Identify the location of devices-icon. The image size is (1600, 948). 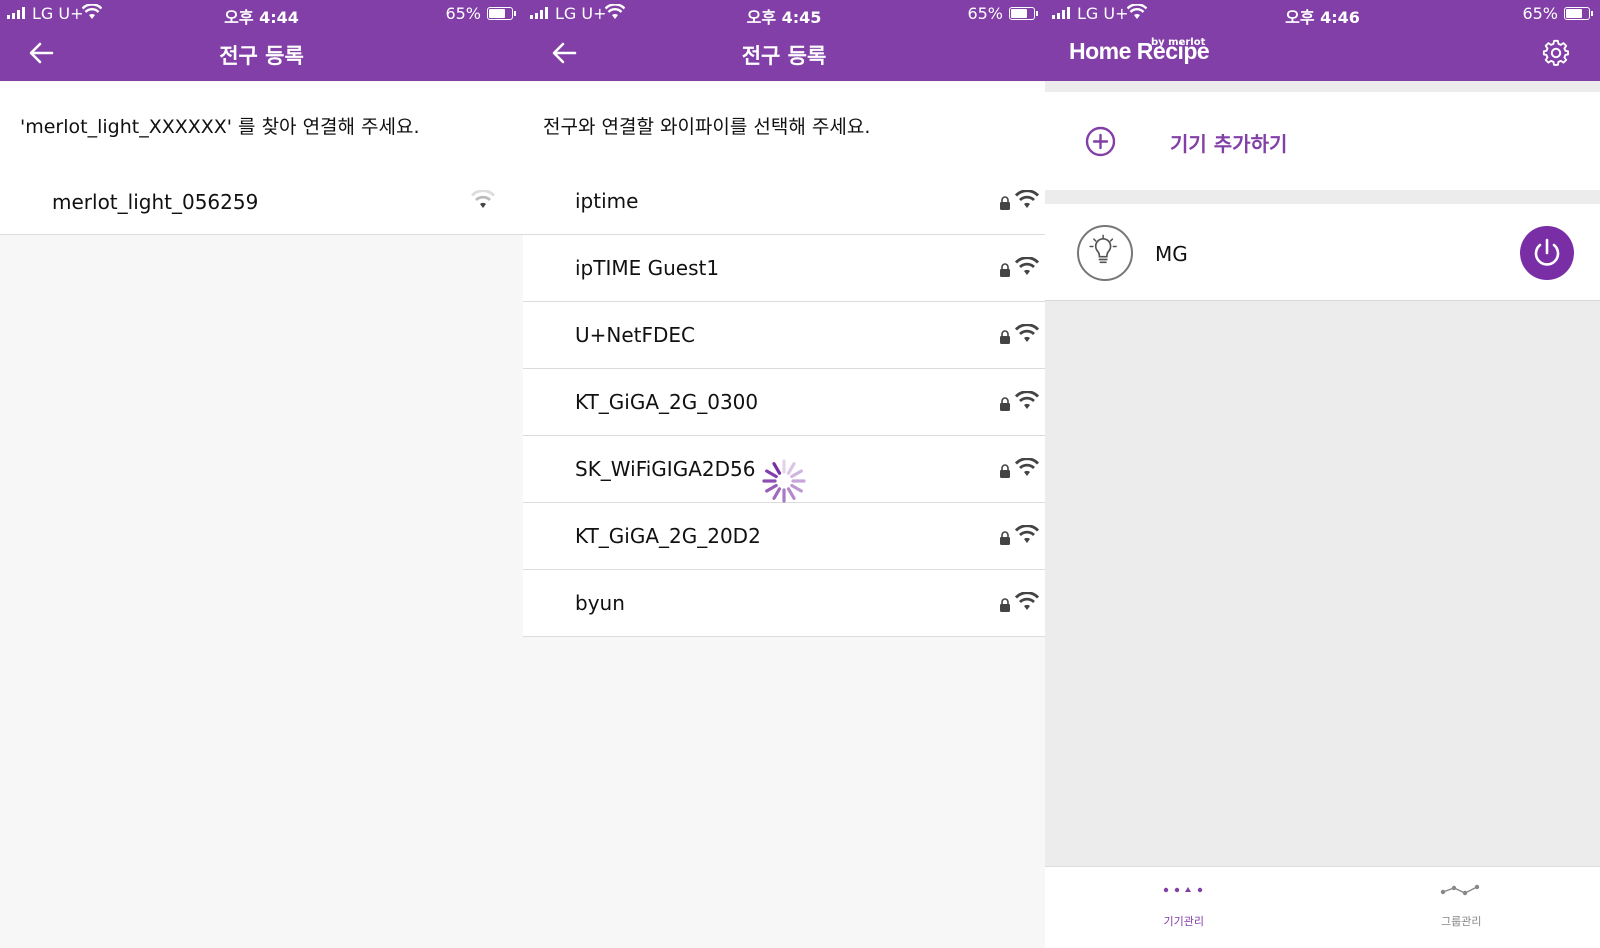
(1182, 890).